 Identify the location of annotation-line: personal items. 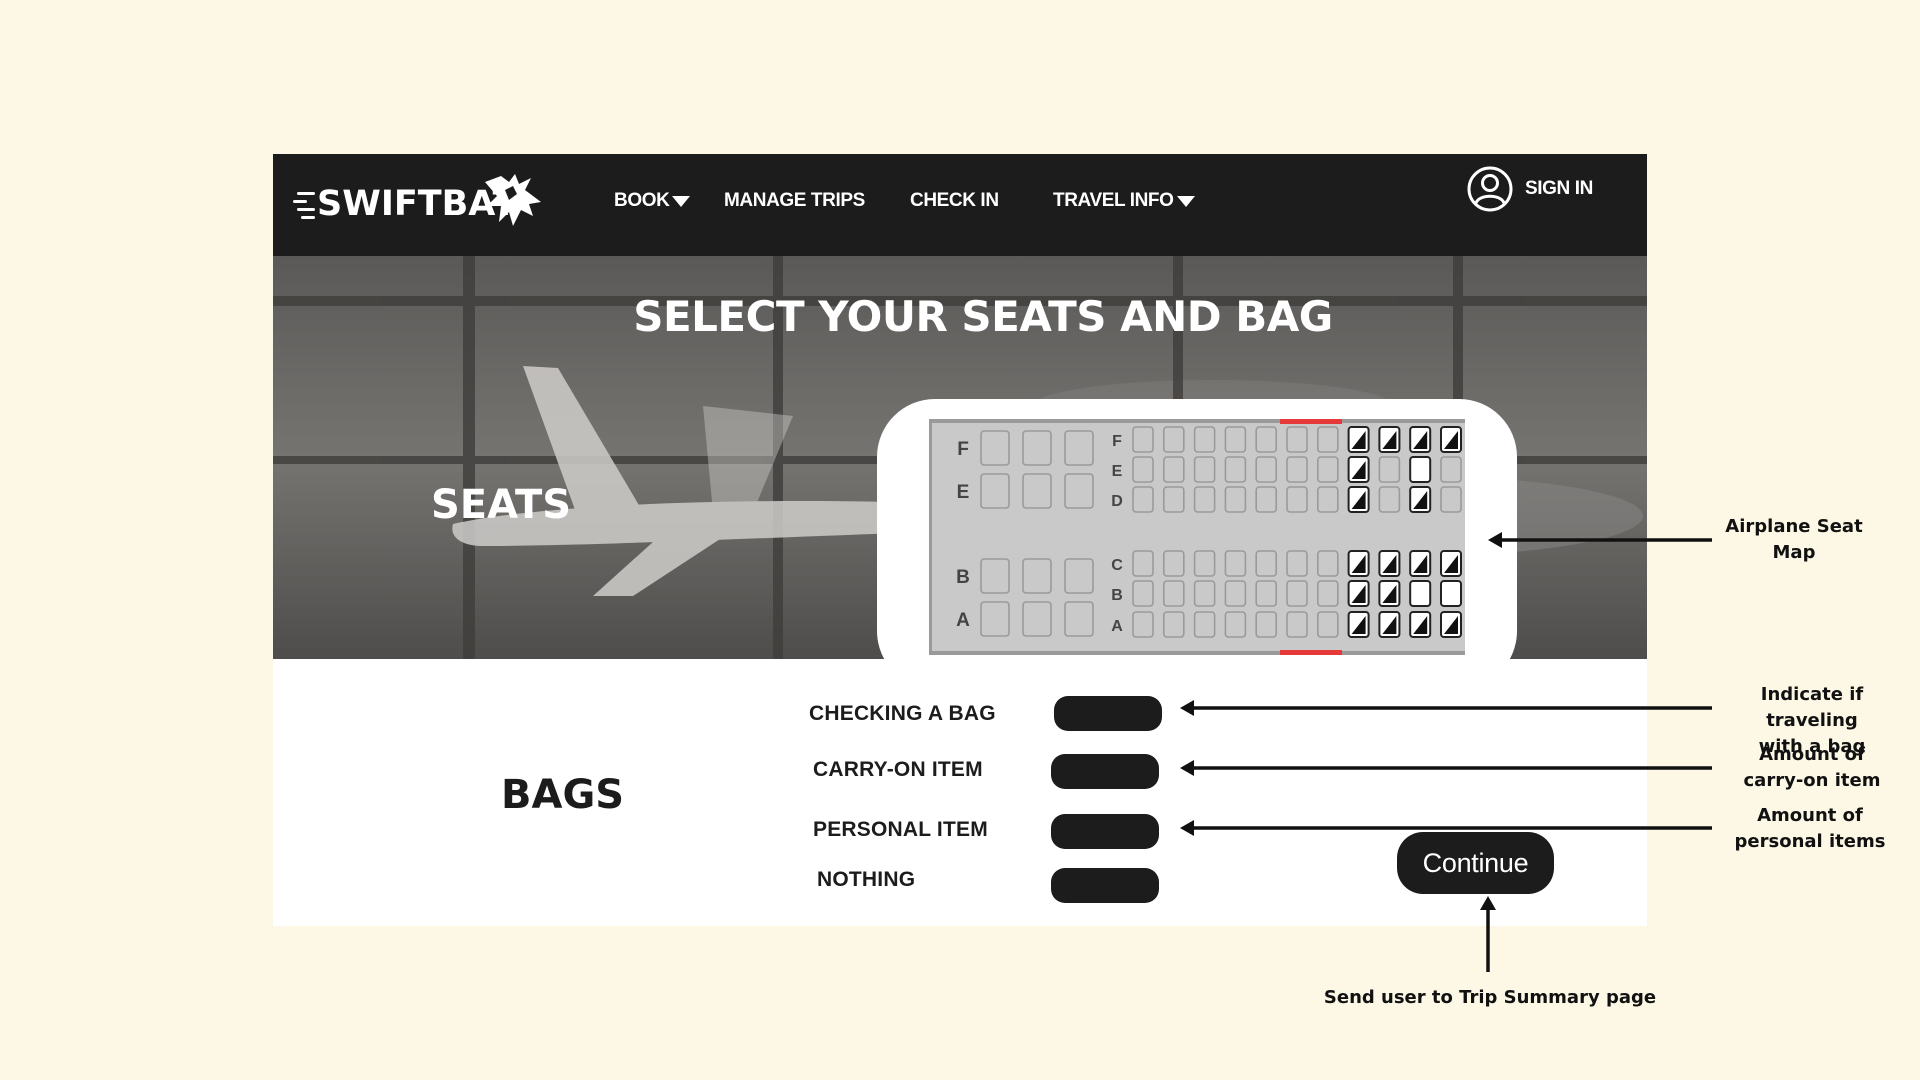
(1810, 841).